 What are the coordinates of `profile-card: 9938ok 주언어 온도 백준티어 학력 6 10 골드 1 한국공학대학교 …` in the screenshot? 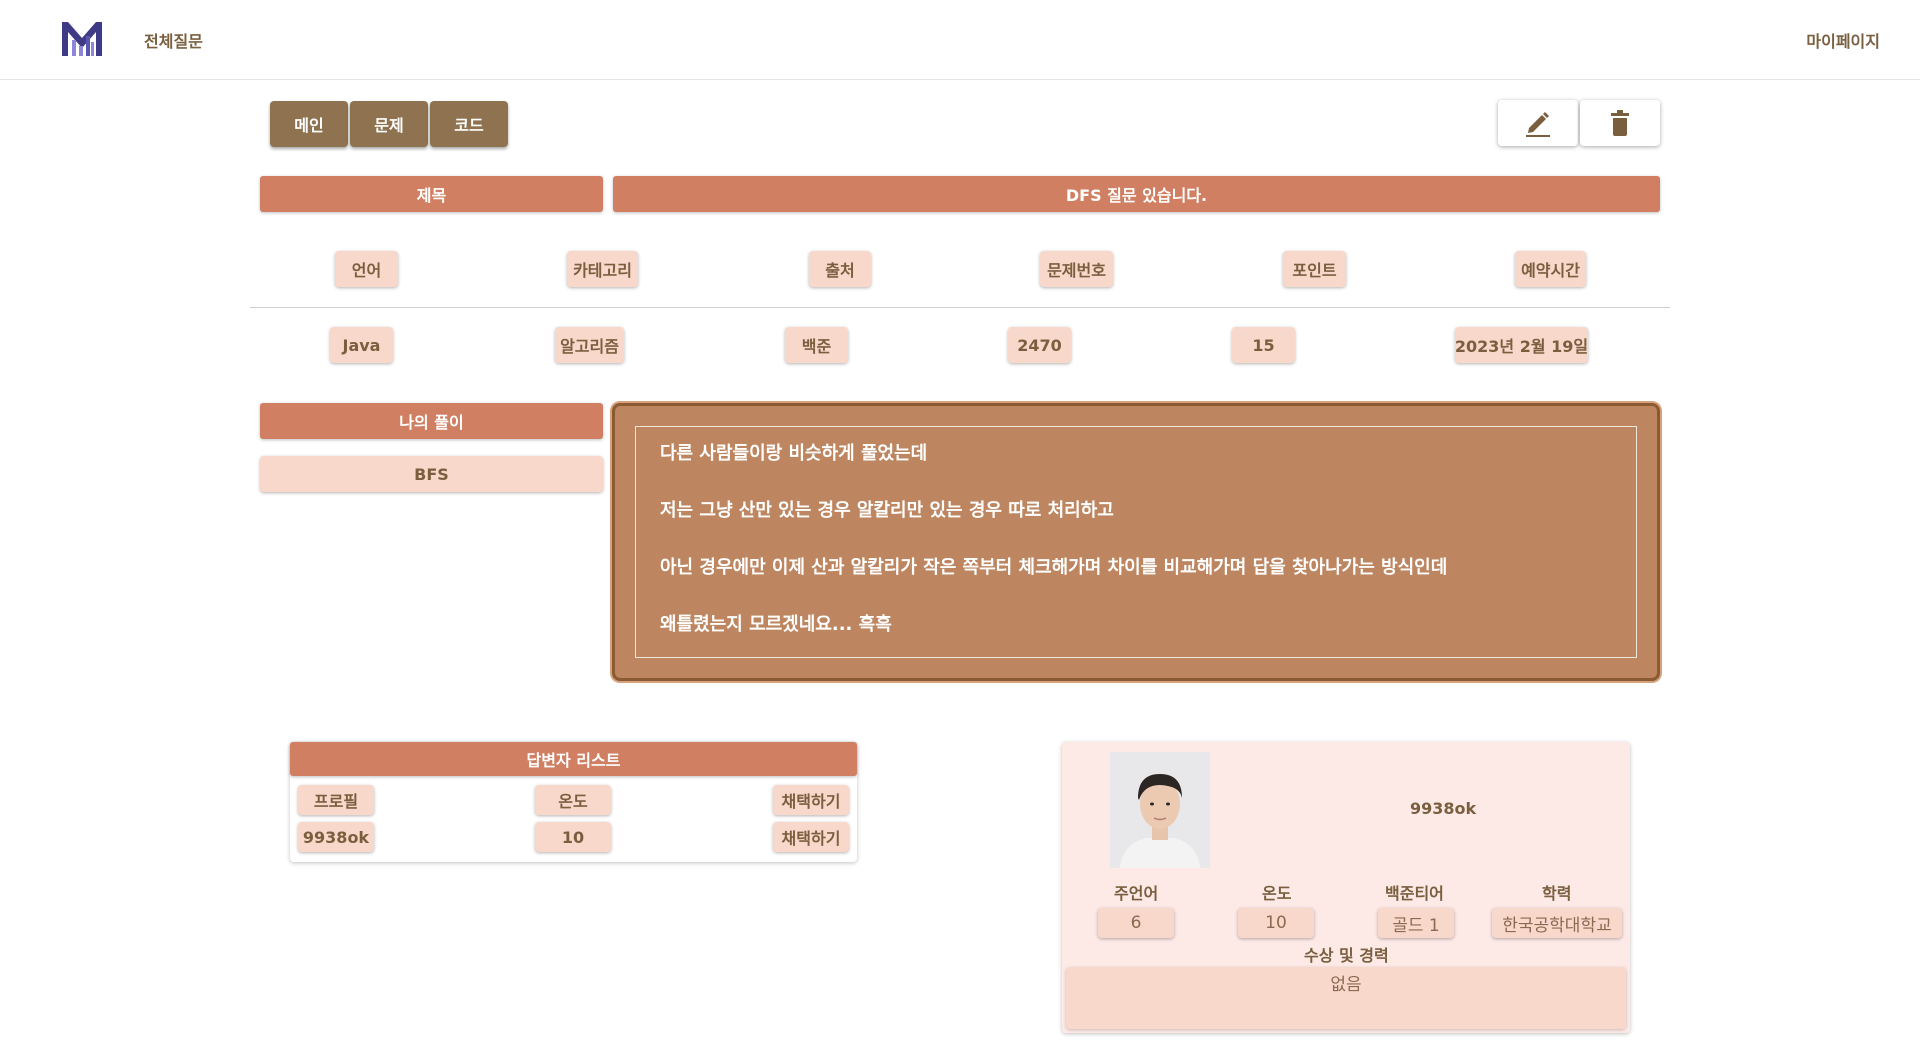 It's located at (1346, 887).